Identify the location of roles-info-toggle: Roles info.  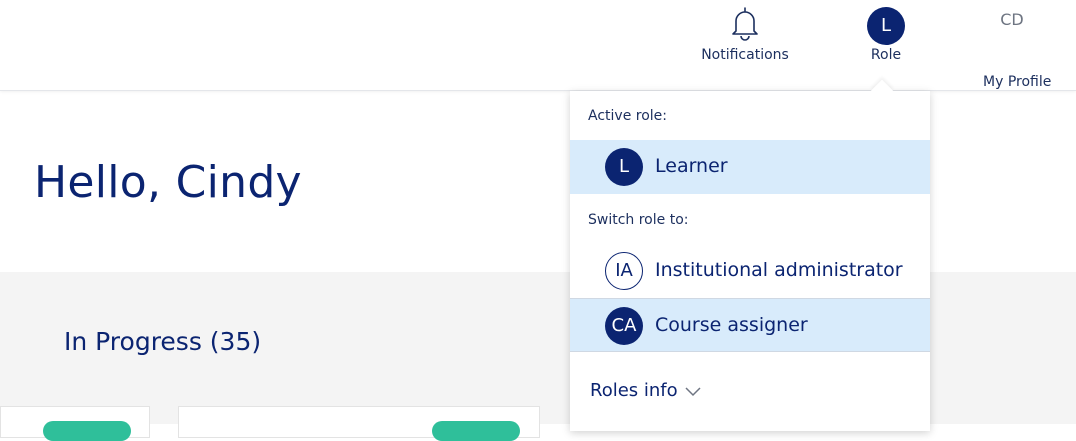
(646, 390).